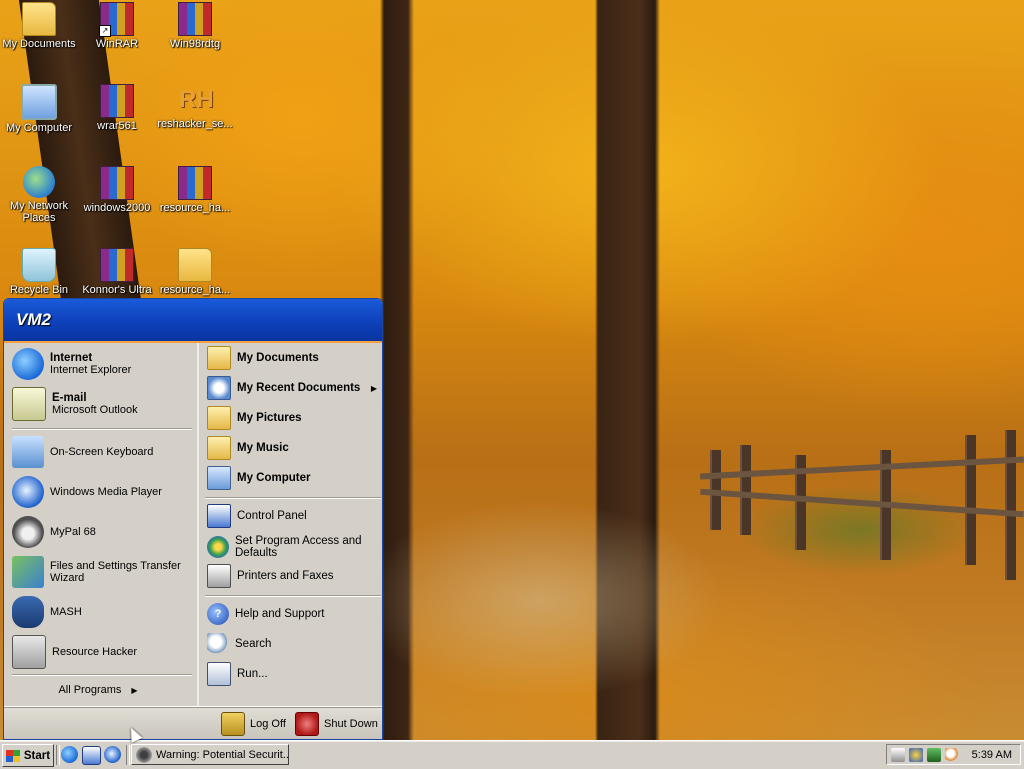 The height and width of the screenshot is (769, 1024). What do you see at coordinates (293, 418) in the screenshot?
I see `place-my-pictures: My Pictures` at bounding box center [293, 418].